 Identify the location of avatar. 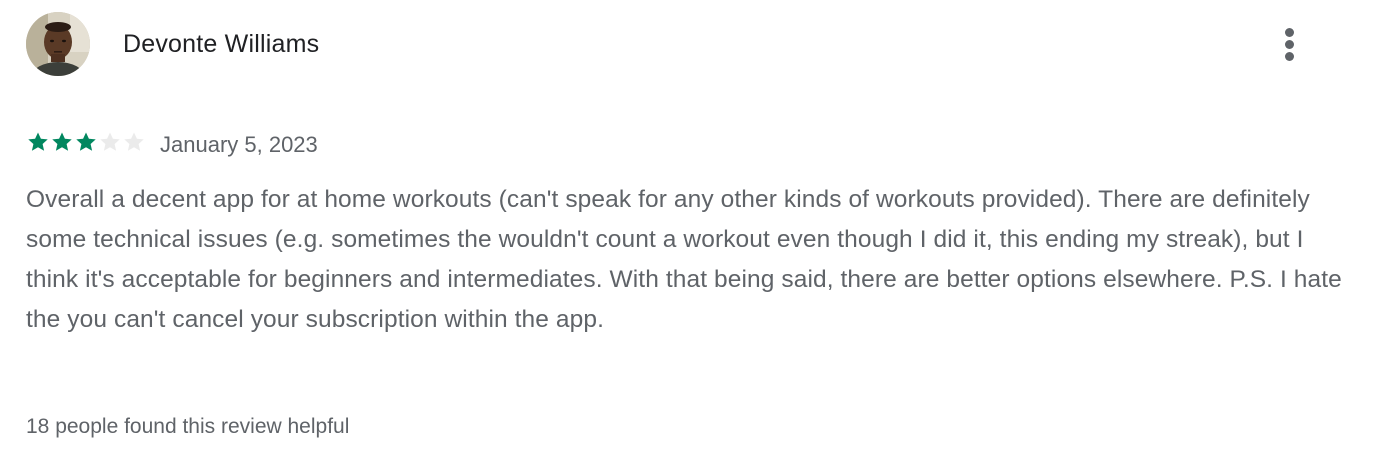
(58, 44).